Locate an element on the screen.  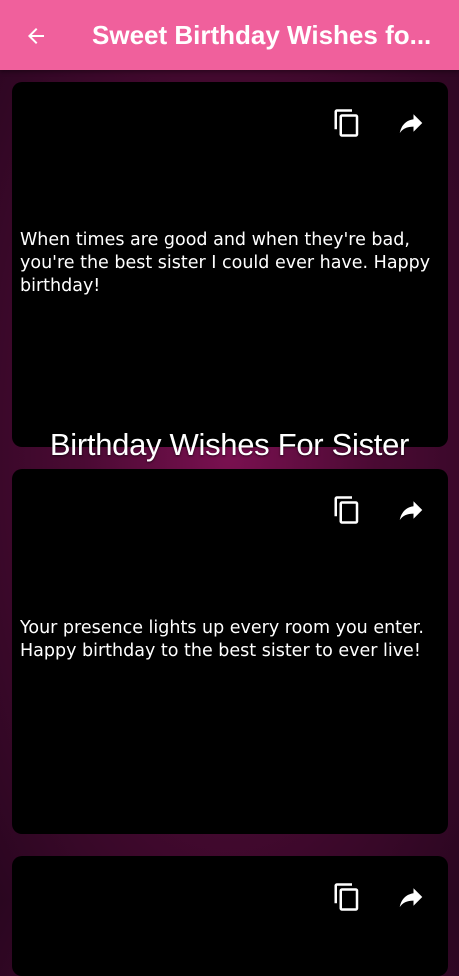
back-button is located at coordinates (36, 36).